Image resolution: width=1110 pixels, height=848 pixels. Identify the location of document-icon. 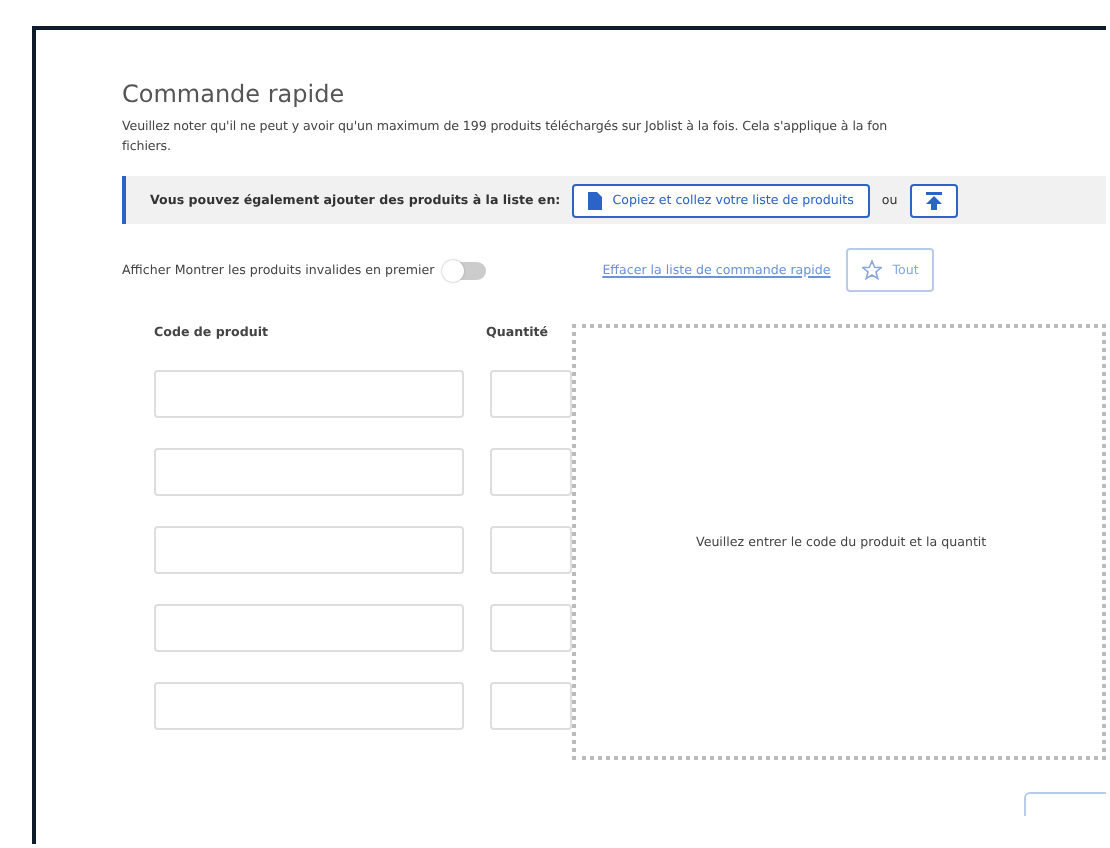
(595, 200).